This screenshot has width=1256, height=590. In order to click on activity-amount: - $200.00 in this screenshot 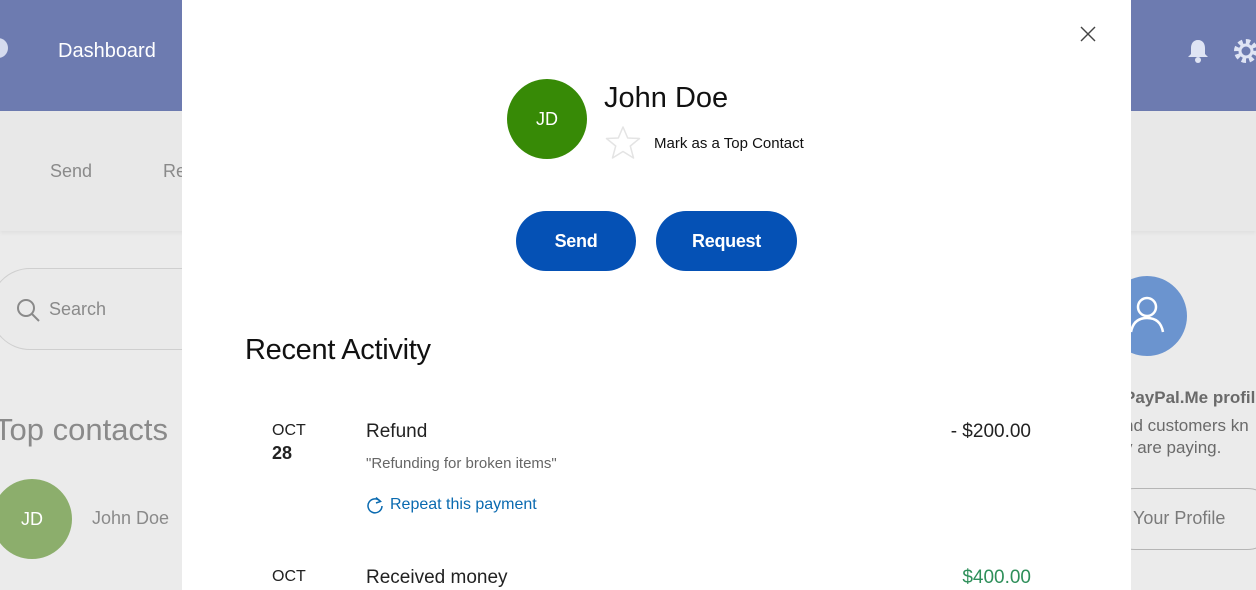, I will do `click(990, 431)`.